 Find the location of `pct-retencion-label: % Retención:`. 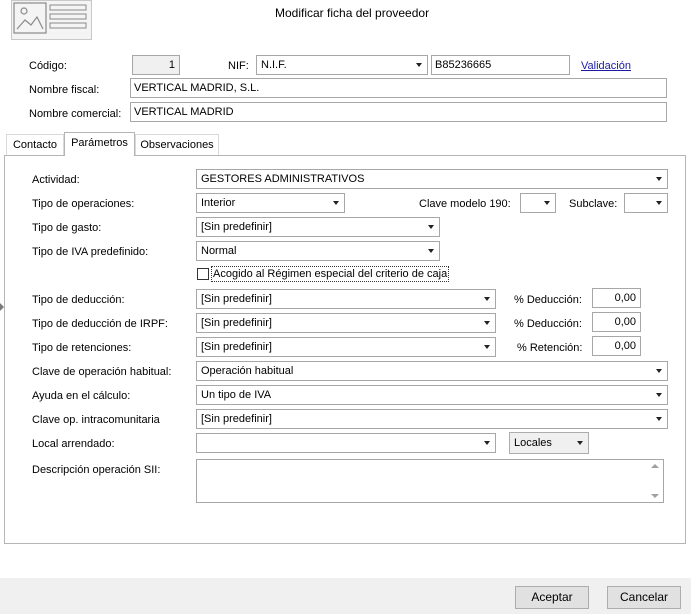

pct-retencion-label: % Retención: is located at coordinates (550, 348).